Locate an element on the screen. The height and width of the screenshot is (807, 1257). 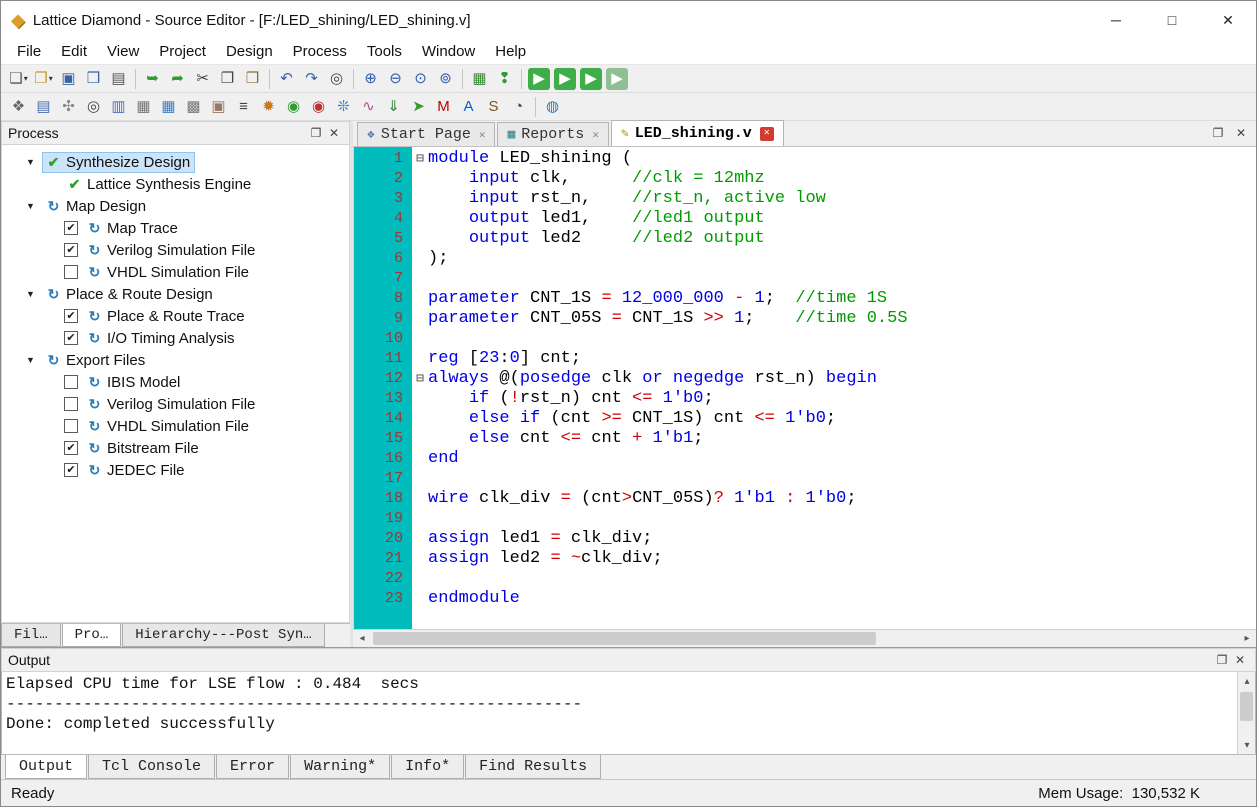
process-tree-item: ↻ Verilog Simulation File is located at coordinates (175, 404).